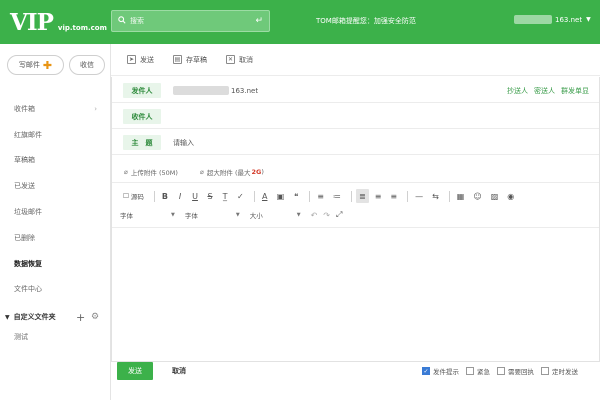  What do you see at coordinates (29, 65) in the screenshot?
I see `compose-label: 写邮件` at bounding box center [29, 65].